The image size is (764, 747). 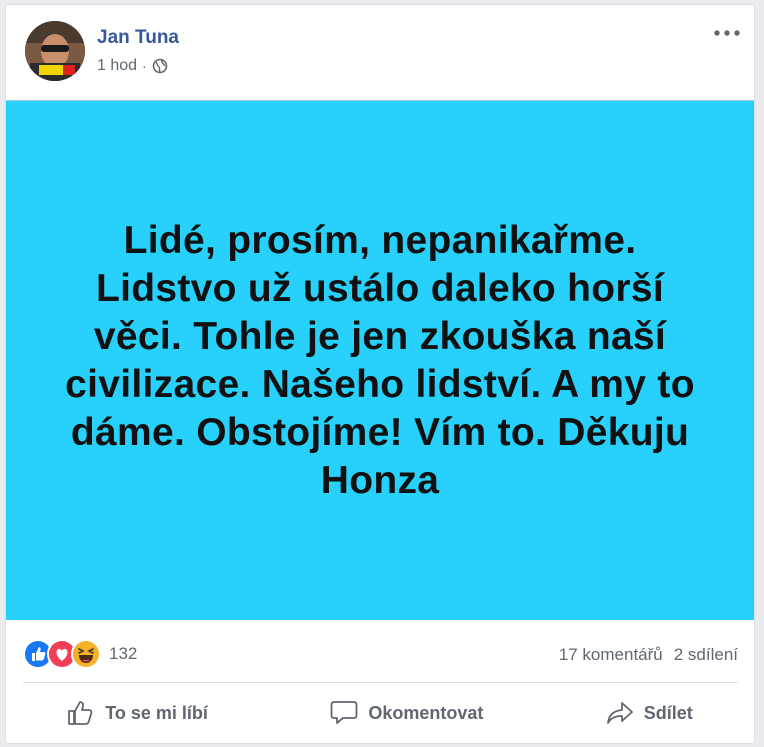 What do you see at coordinates (160, 66) in the screenshot?
I see `globe-icon` at bounding box center [160, 66].